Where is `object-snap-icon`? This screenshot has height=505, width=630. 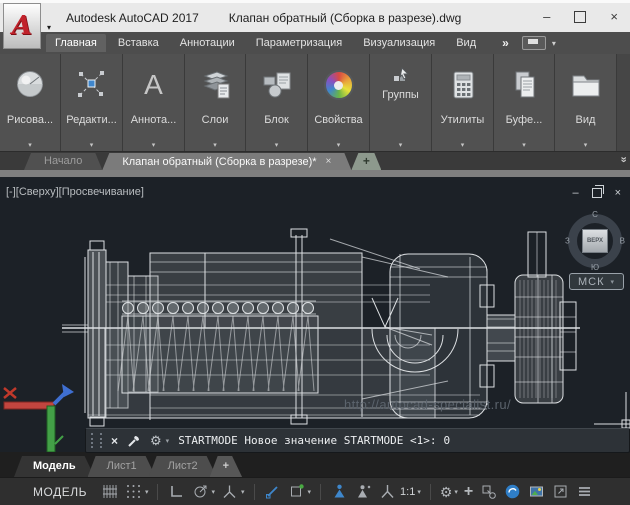 object-snap-icon is located at coordinates (297, 492).